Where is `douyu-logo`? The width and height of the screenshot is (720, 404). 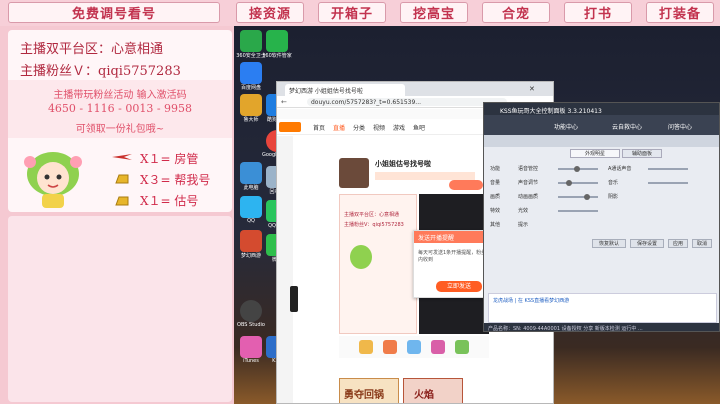
douyu-logo is located at coordinates (290, 127).